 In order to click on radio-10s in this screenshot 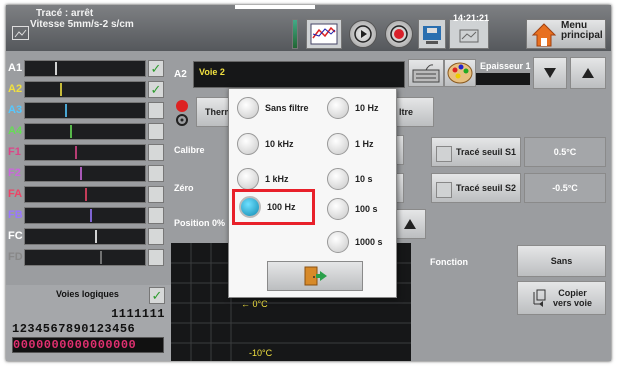, I will do `click(338, 179)`.